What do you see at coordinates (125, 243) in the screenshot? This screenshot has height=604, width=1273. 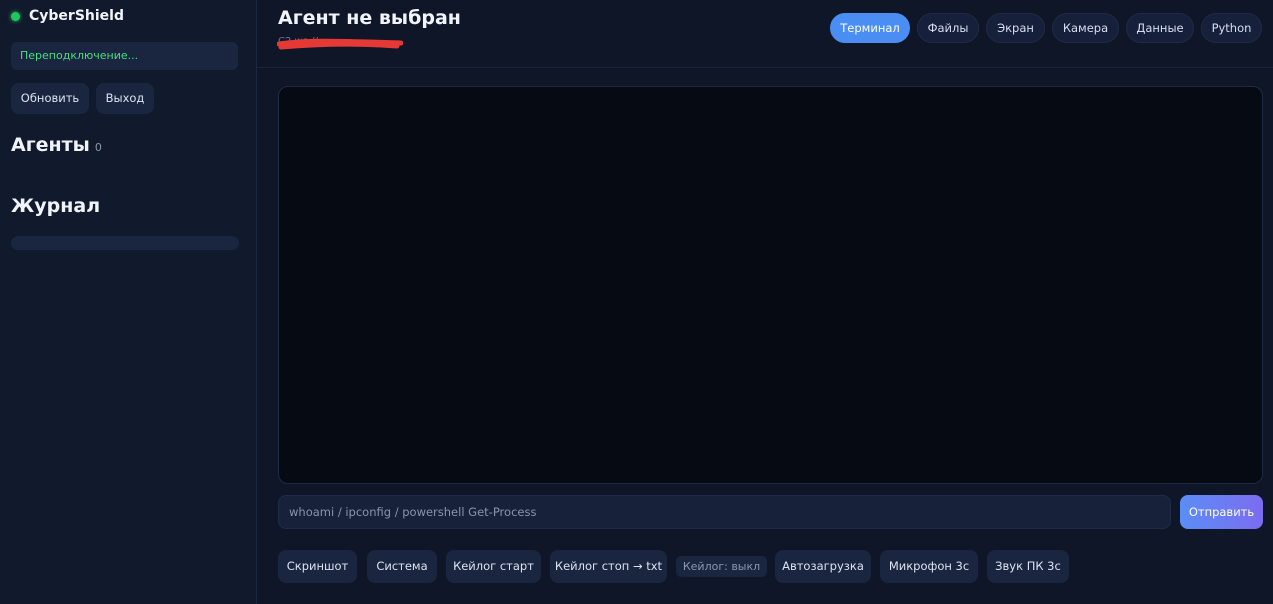 I see `log-panel` at bounding box center [125, 243].